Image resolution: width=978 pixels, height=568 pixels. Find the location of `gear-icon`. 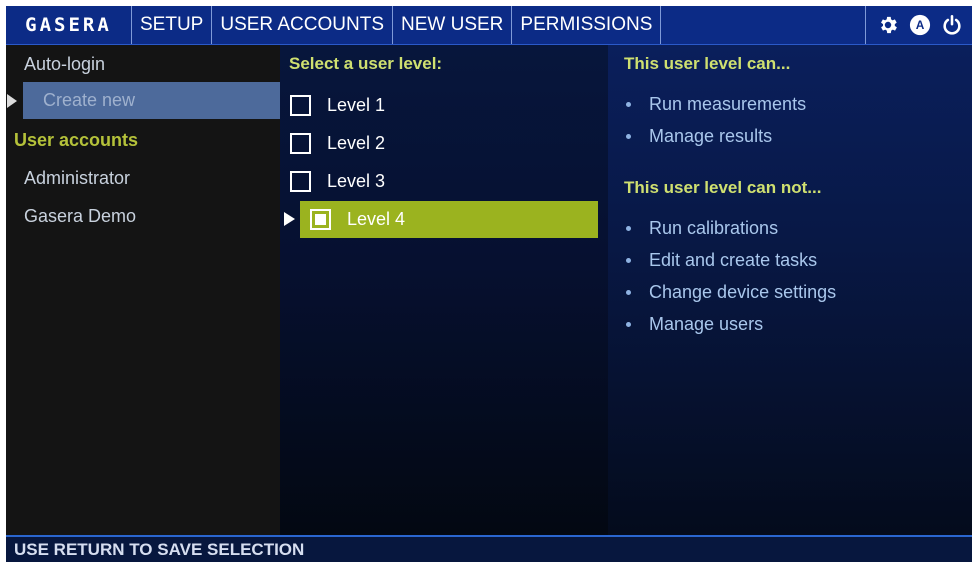

gear-icon is located at coordinates (888, 25).